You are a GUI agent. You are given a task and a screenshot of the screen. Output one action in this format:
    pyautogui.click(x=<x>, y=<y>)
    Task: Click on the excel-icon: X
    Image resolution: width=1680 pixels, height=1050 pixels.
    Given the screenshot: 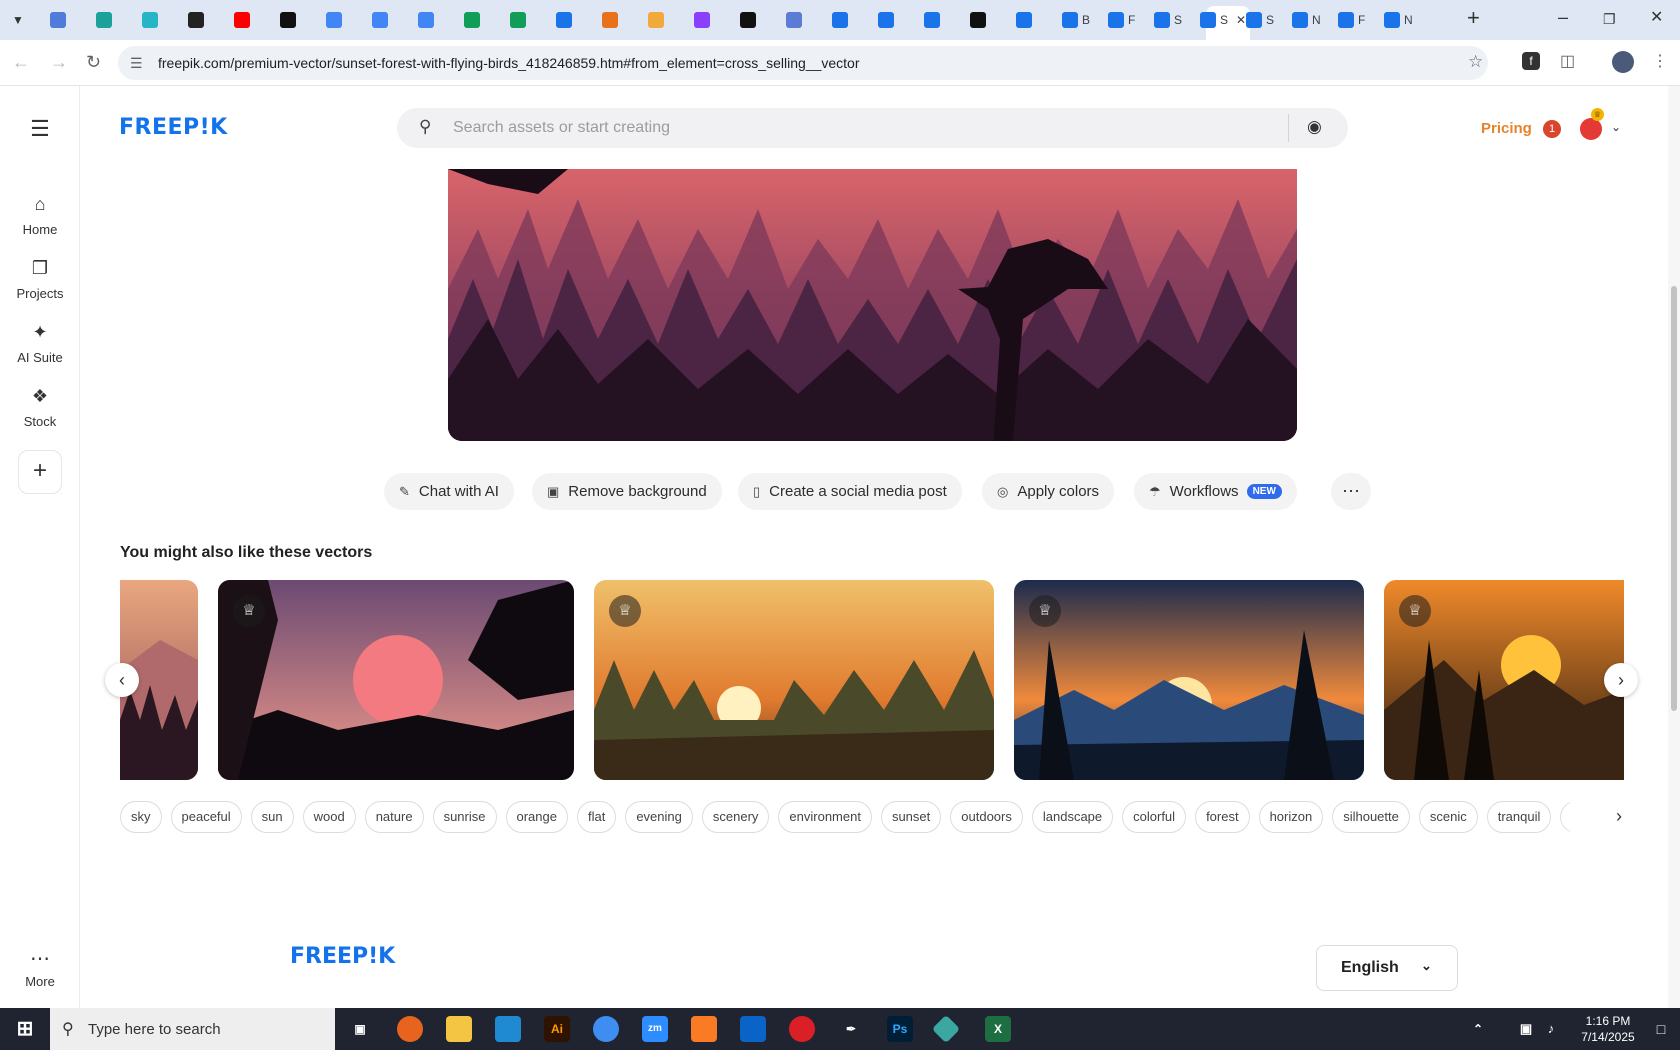 What is the action you would take?
    pyautogui.click(x=998, y=1029)
    